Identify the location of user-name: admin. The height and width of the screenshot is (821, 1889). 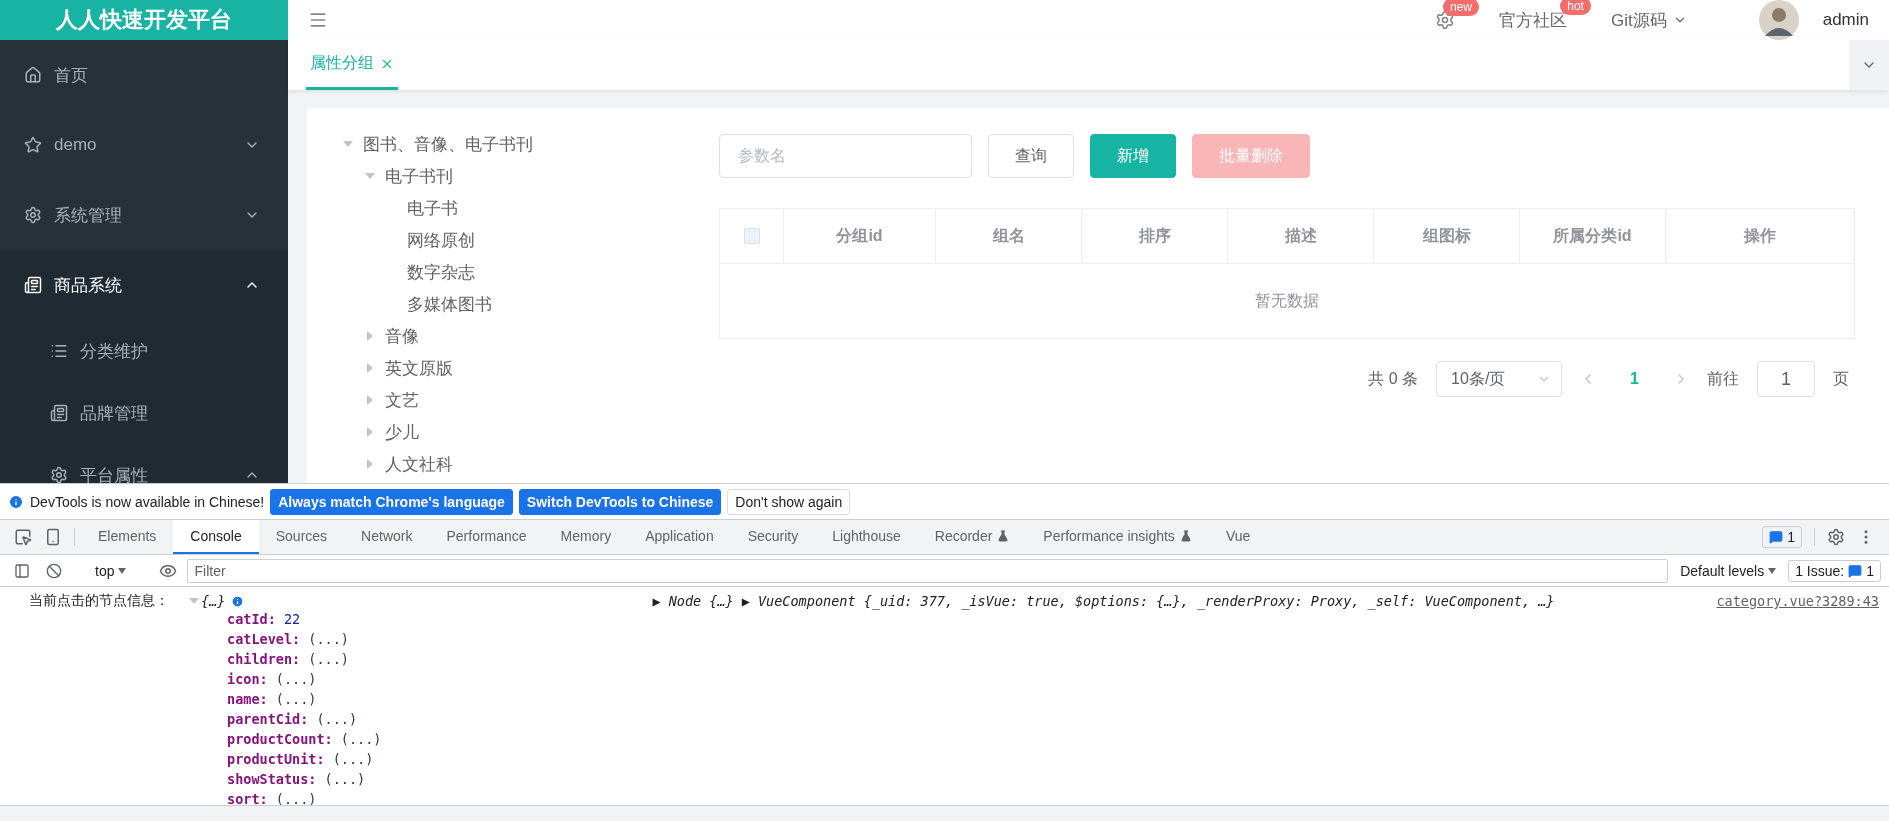
(1845, 20).